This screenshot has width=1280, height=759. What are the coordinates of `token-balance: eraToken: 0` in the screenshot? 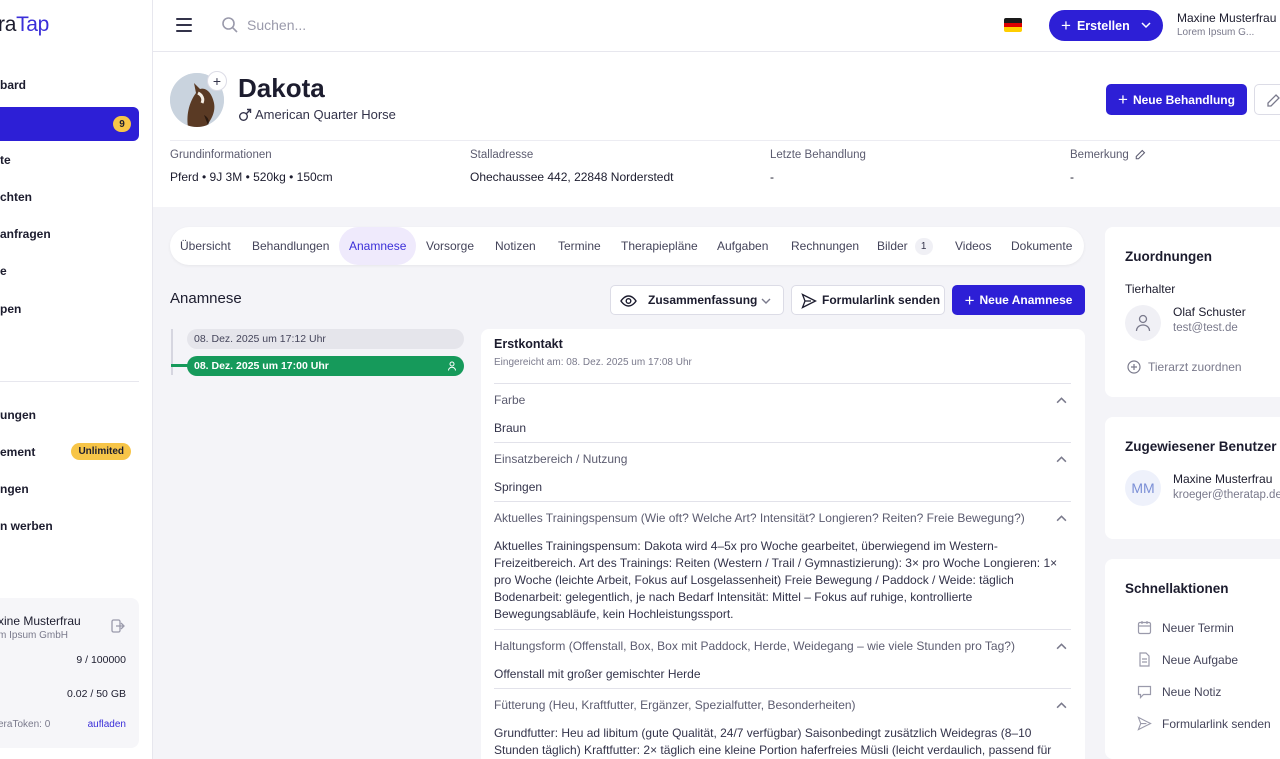 It's located at (25, 724).